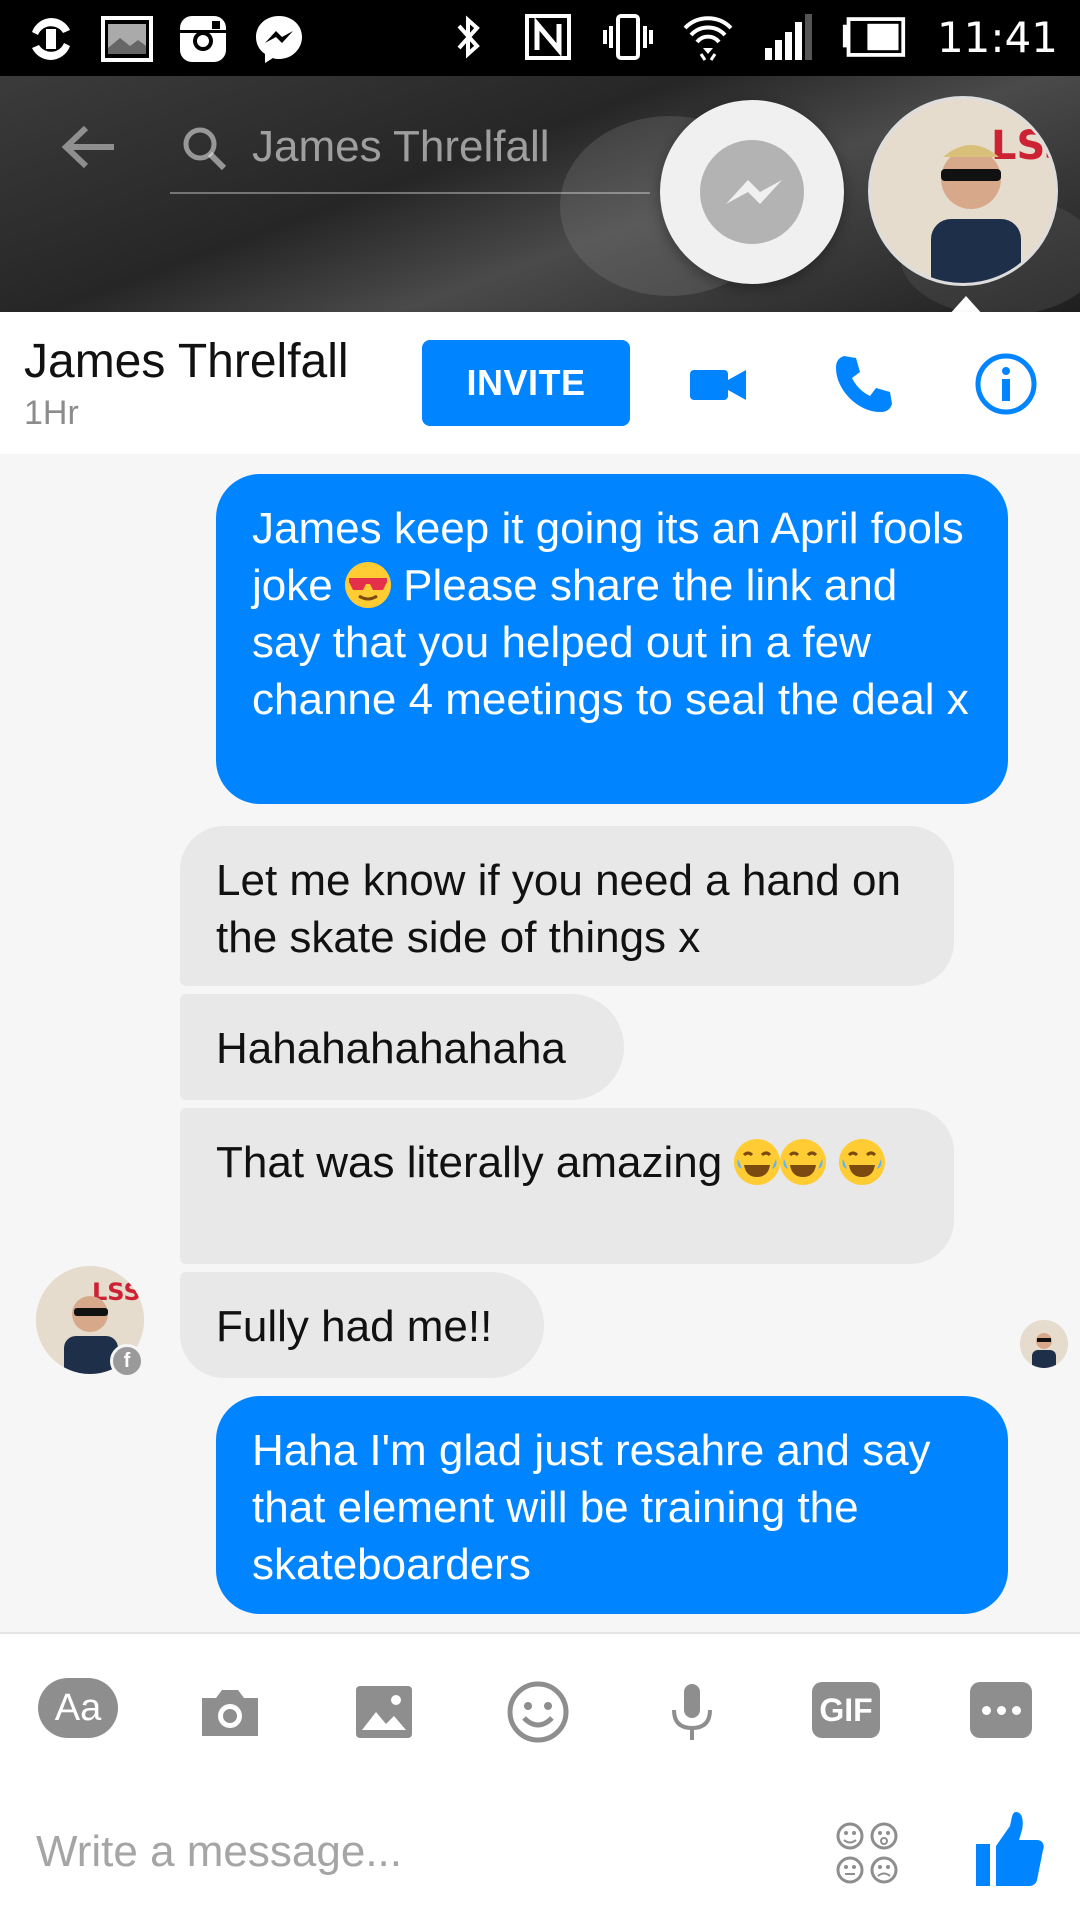 The height and width of the screenshot is (1920, 1080). I want to click on stickers-icon, so click(867, 1853).